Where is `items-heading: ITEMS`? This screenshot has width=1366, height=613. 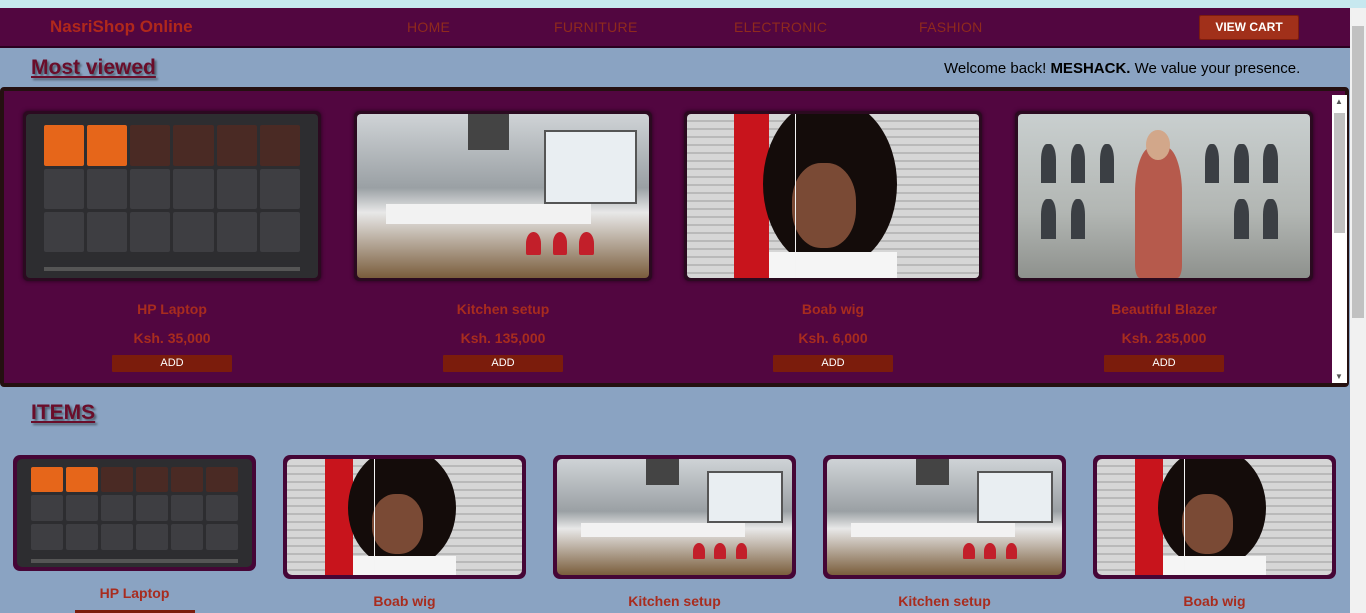 items-heading: ITEMS is located at coordinates (63, 412).